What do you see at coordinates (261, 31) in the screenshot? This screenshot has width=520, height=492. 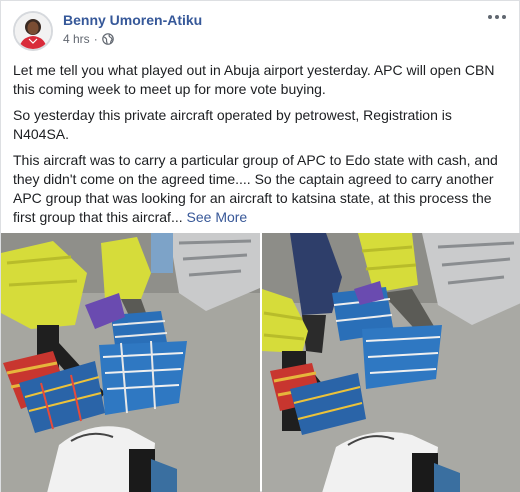 I see `post-header: Benny Umoren-Atiku 4 hrs ·` at bounding box center [261, 31].